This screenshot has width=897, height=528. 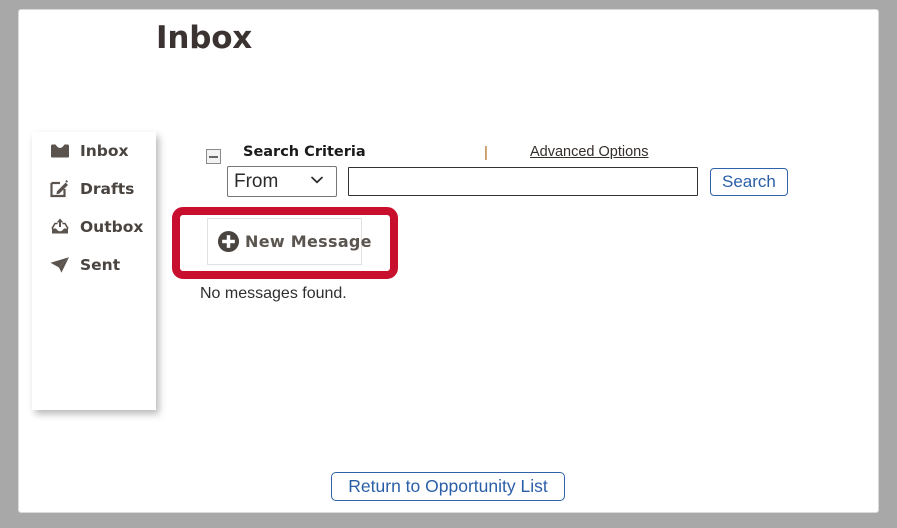 What do you see at coordinates (523, 181) in the screenshot?
I see `search-input` at bounding box center [523, 181].